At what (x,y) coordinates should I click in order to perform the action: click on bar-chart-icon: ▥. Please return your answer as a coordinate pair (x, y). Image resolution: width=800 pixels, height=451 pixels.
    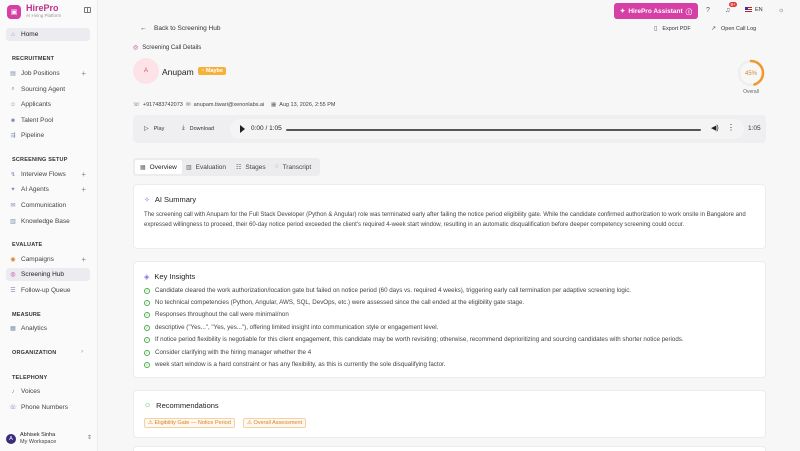
    Looking at the image, I should click on (189, 167).